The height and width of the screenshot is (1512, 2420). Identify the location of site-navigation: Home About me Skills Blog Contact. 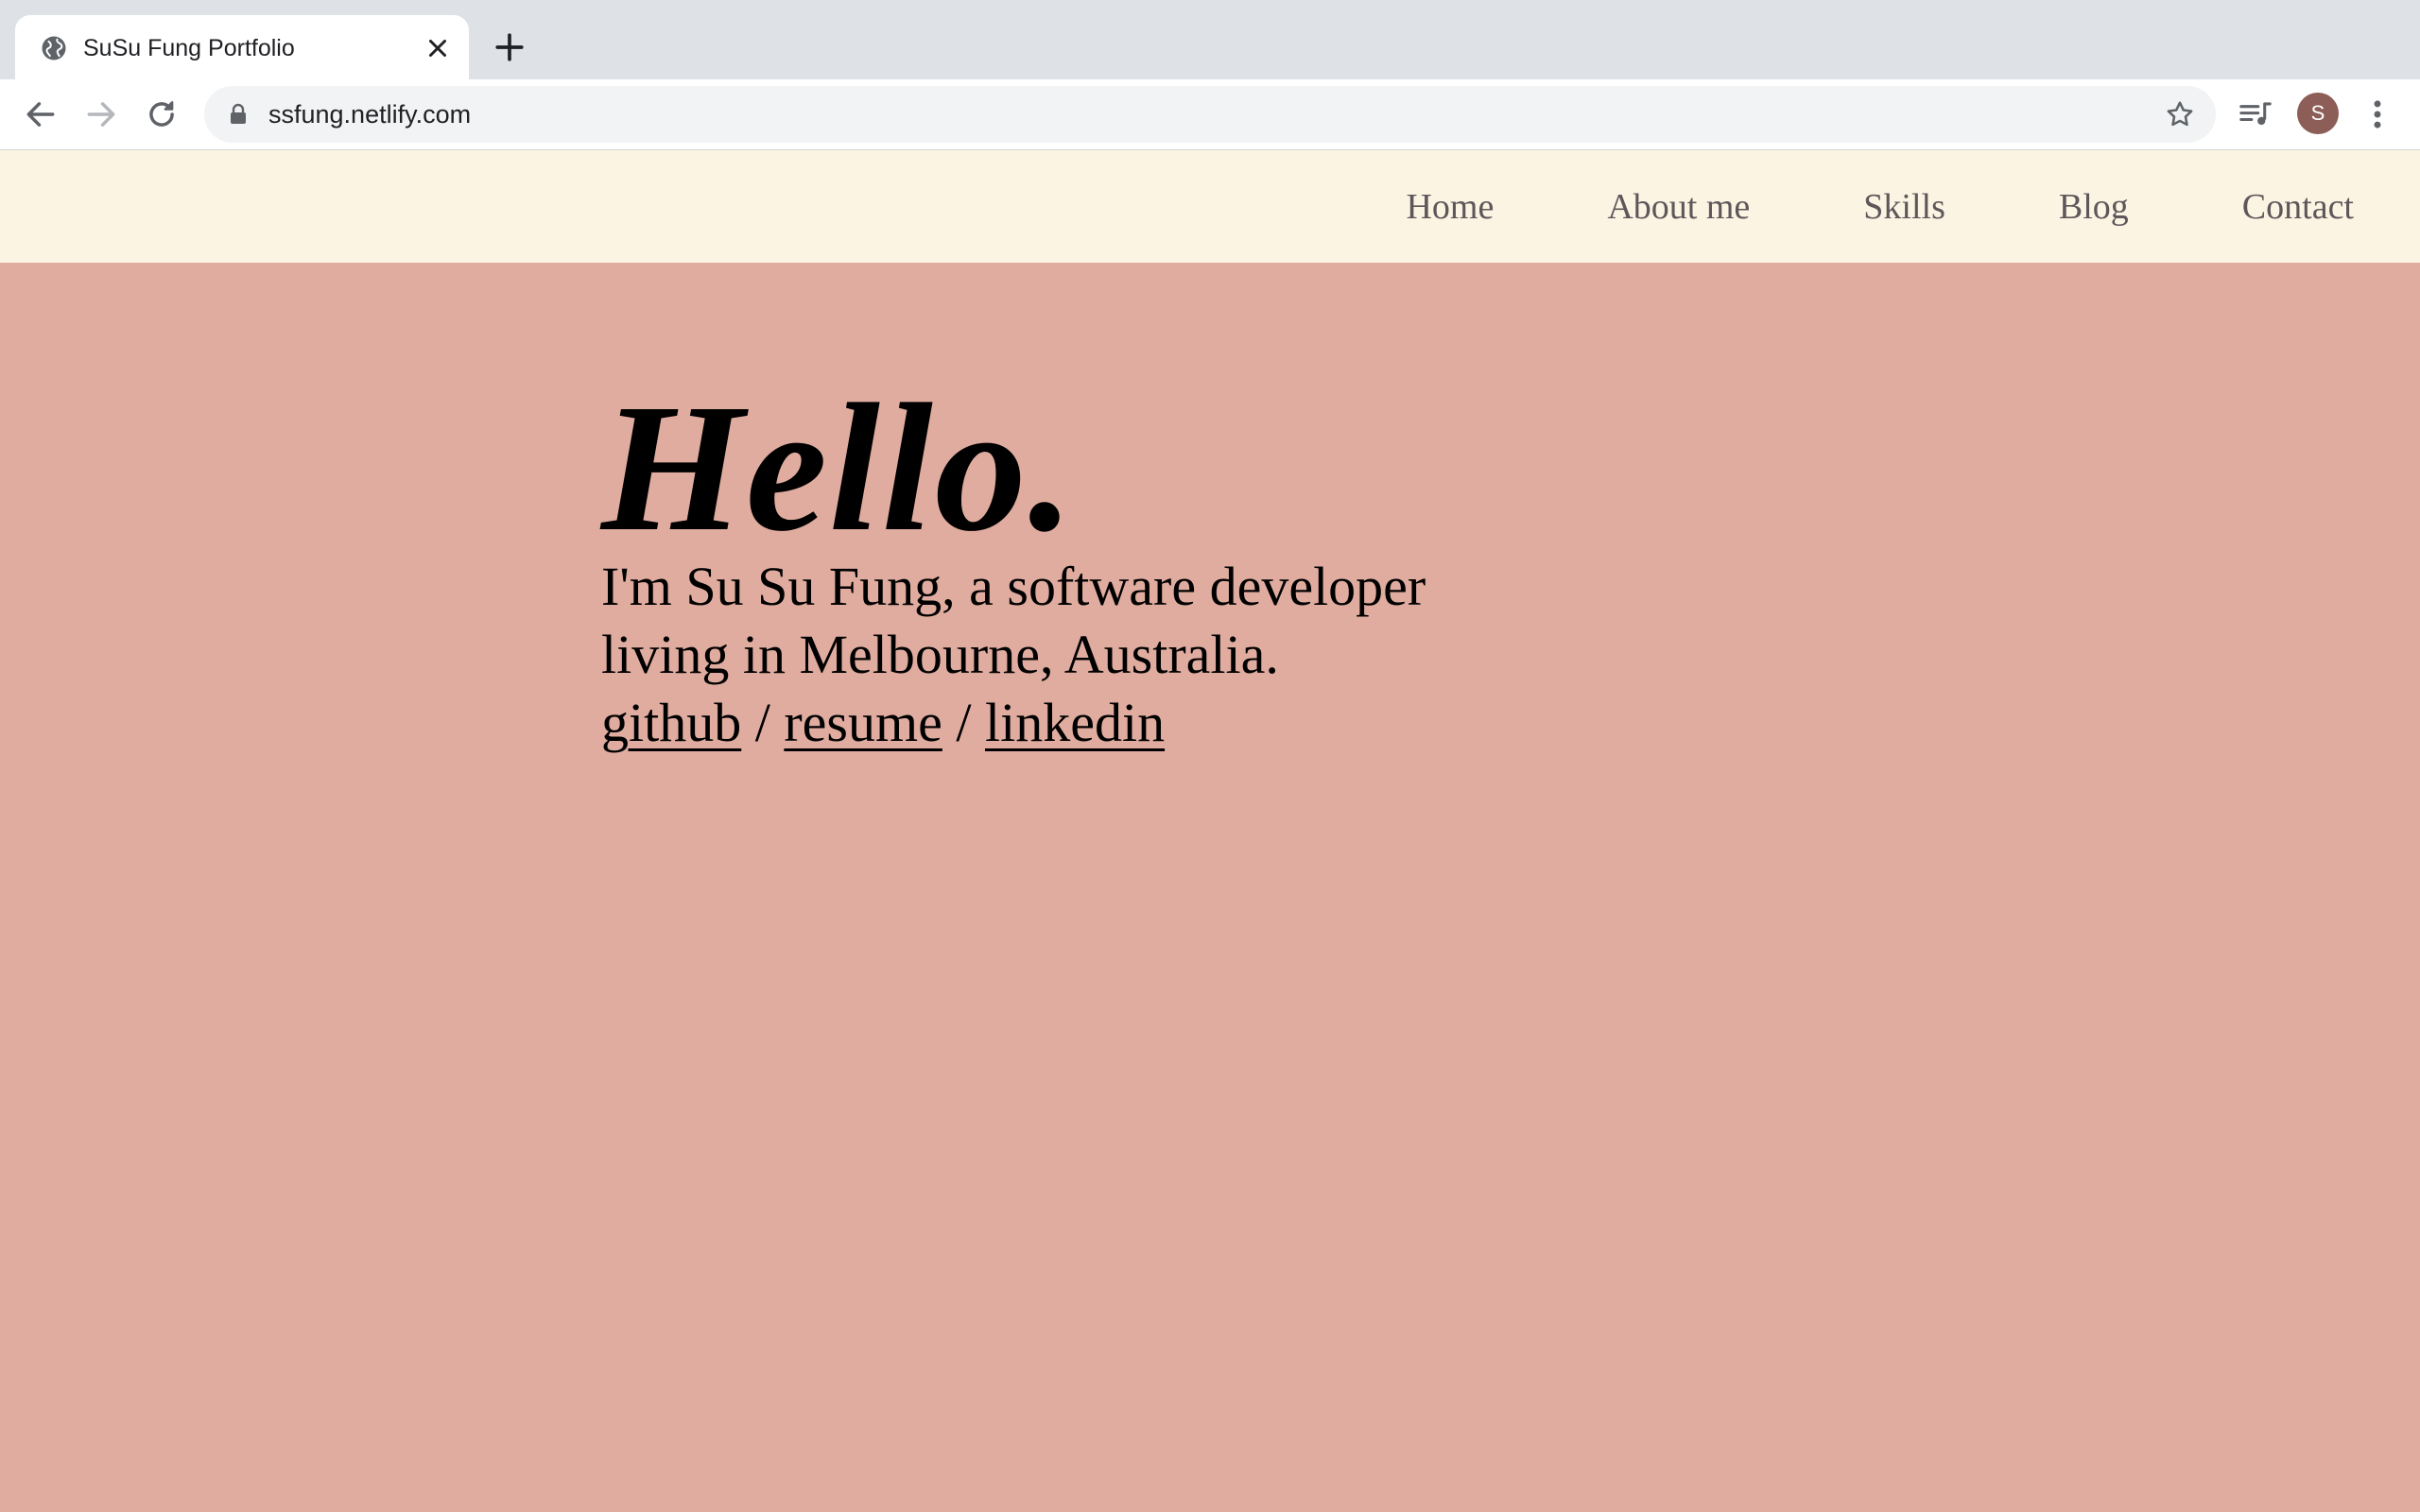
(1210, 206).